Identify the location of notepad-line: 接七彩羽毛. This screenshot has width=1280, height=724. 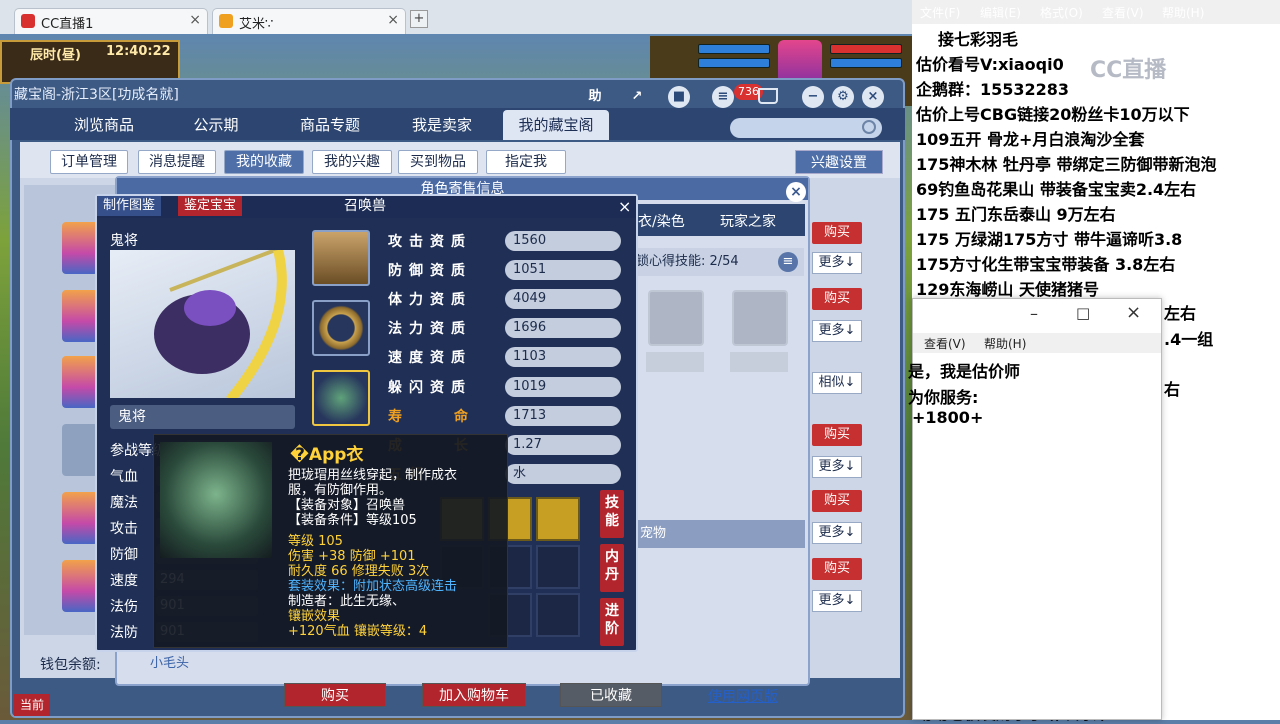
(978, 39).